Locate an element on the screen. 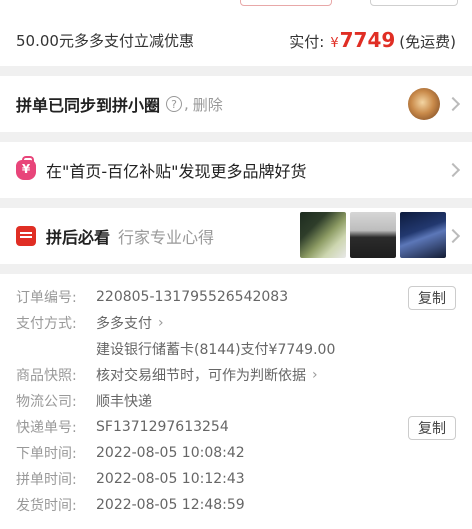 The height and width of the screenshot is (529, 472). logistics-company: 顺丰快递 is located at coordinates (124, 402).